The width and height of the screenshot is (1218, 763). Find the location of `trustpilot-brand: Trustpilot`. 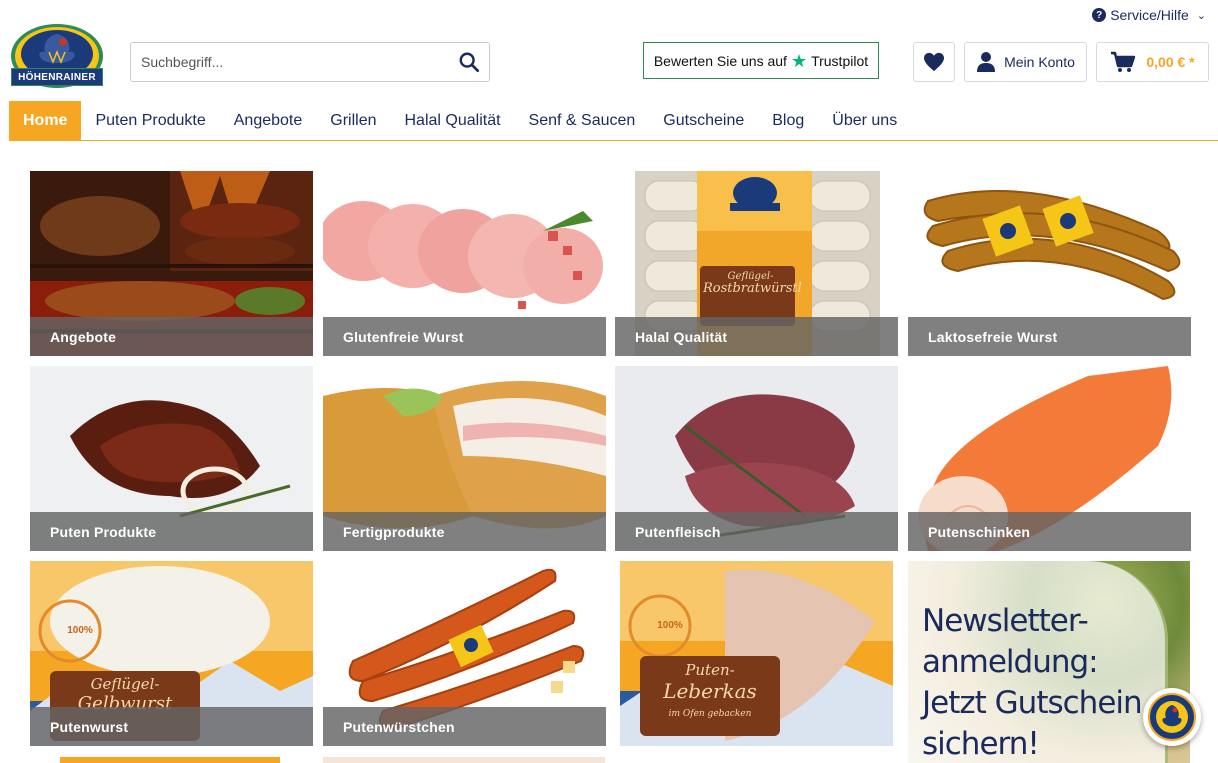

trustpilot-brand: Trustpilot is located at coordinates (840, 60).